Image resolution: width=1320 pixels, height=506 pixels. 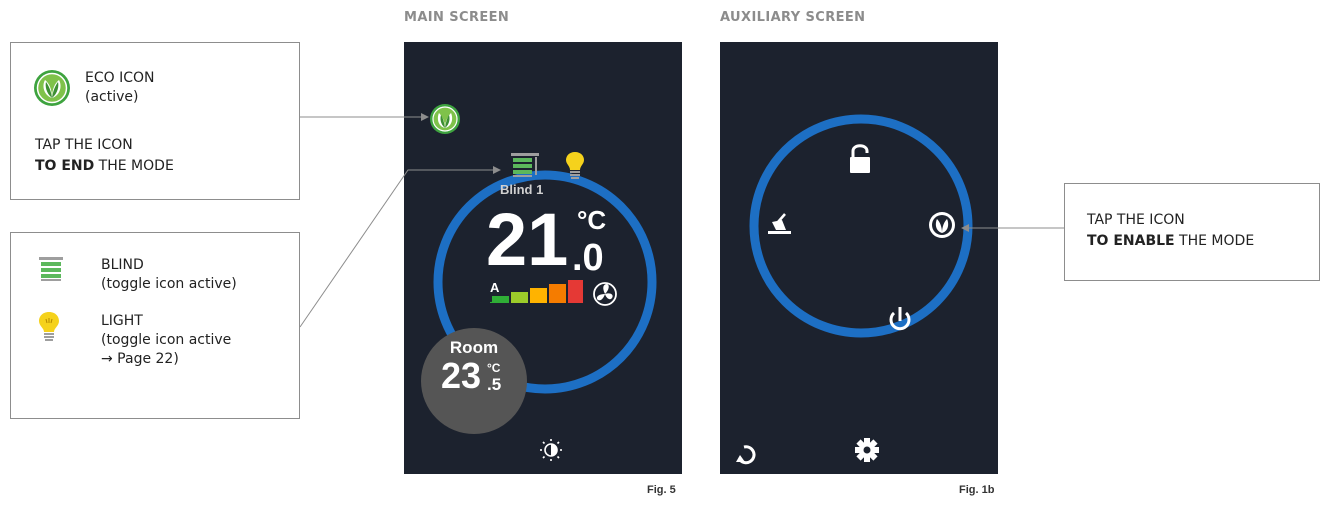 I want to click on enable-instruction-line1: TAP THE ICON, so click(x=1136, y=220).